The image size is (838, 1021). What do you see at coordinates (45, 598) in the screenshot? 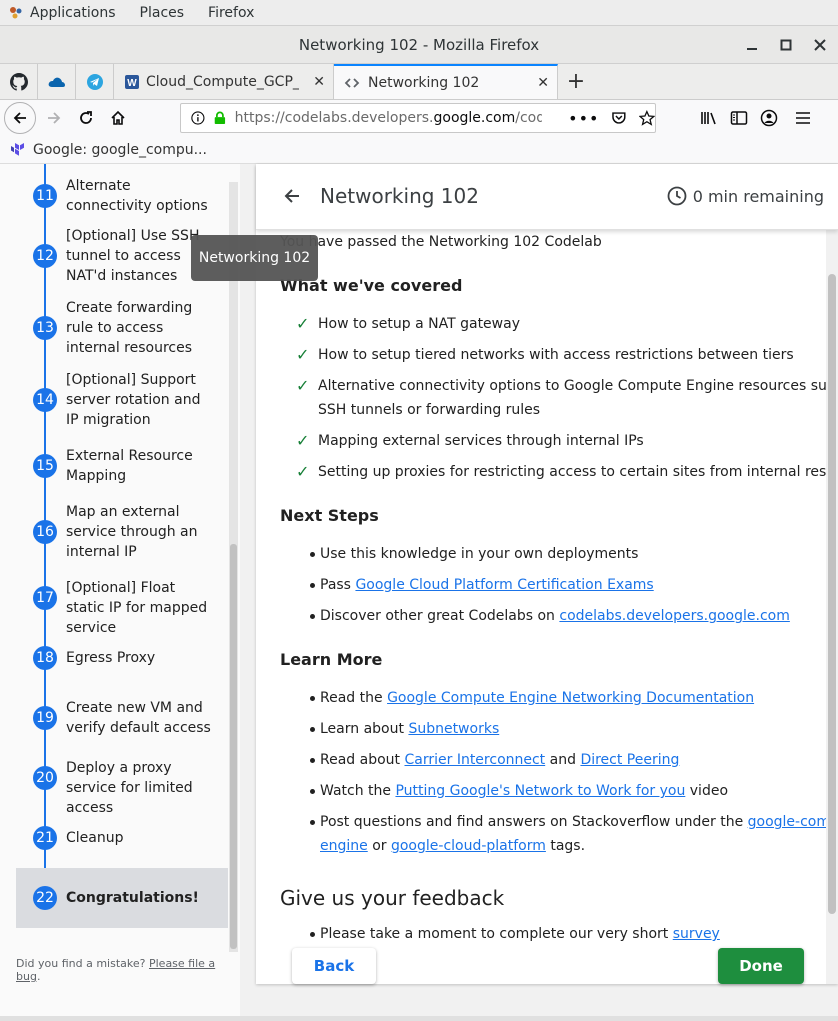
I see `step-number: 17` at bounding box center [45, 598].